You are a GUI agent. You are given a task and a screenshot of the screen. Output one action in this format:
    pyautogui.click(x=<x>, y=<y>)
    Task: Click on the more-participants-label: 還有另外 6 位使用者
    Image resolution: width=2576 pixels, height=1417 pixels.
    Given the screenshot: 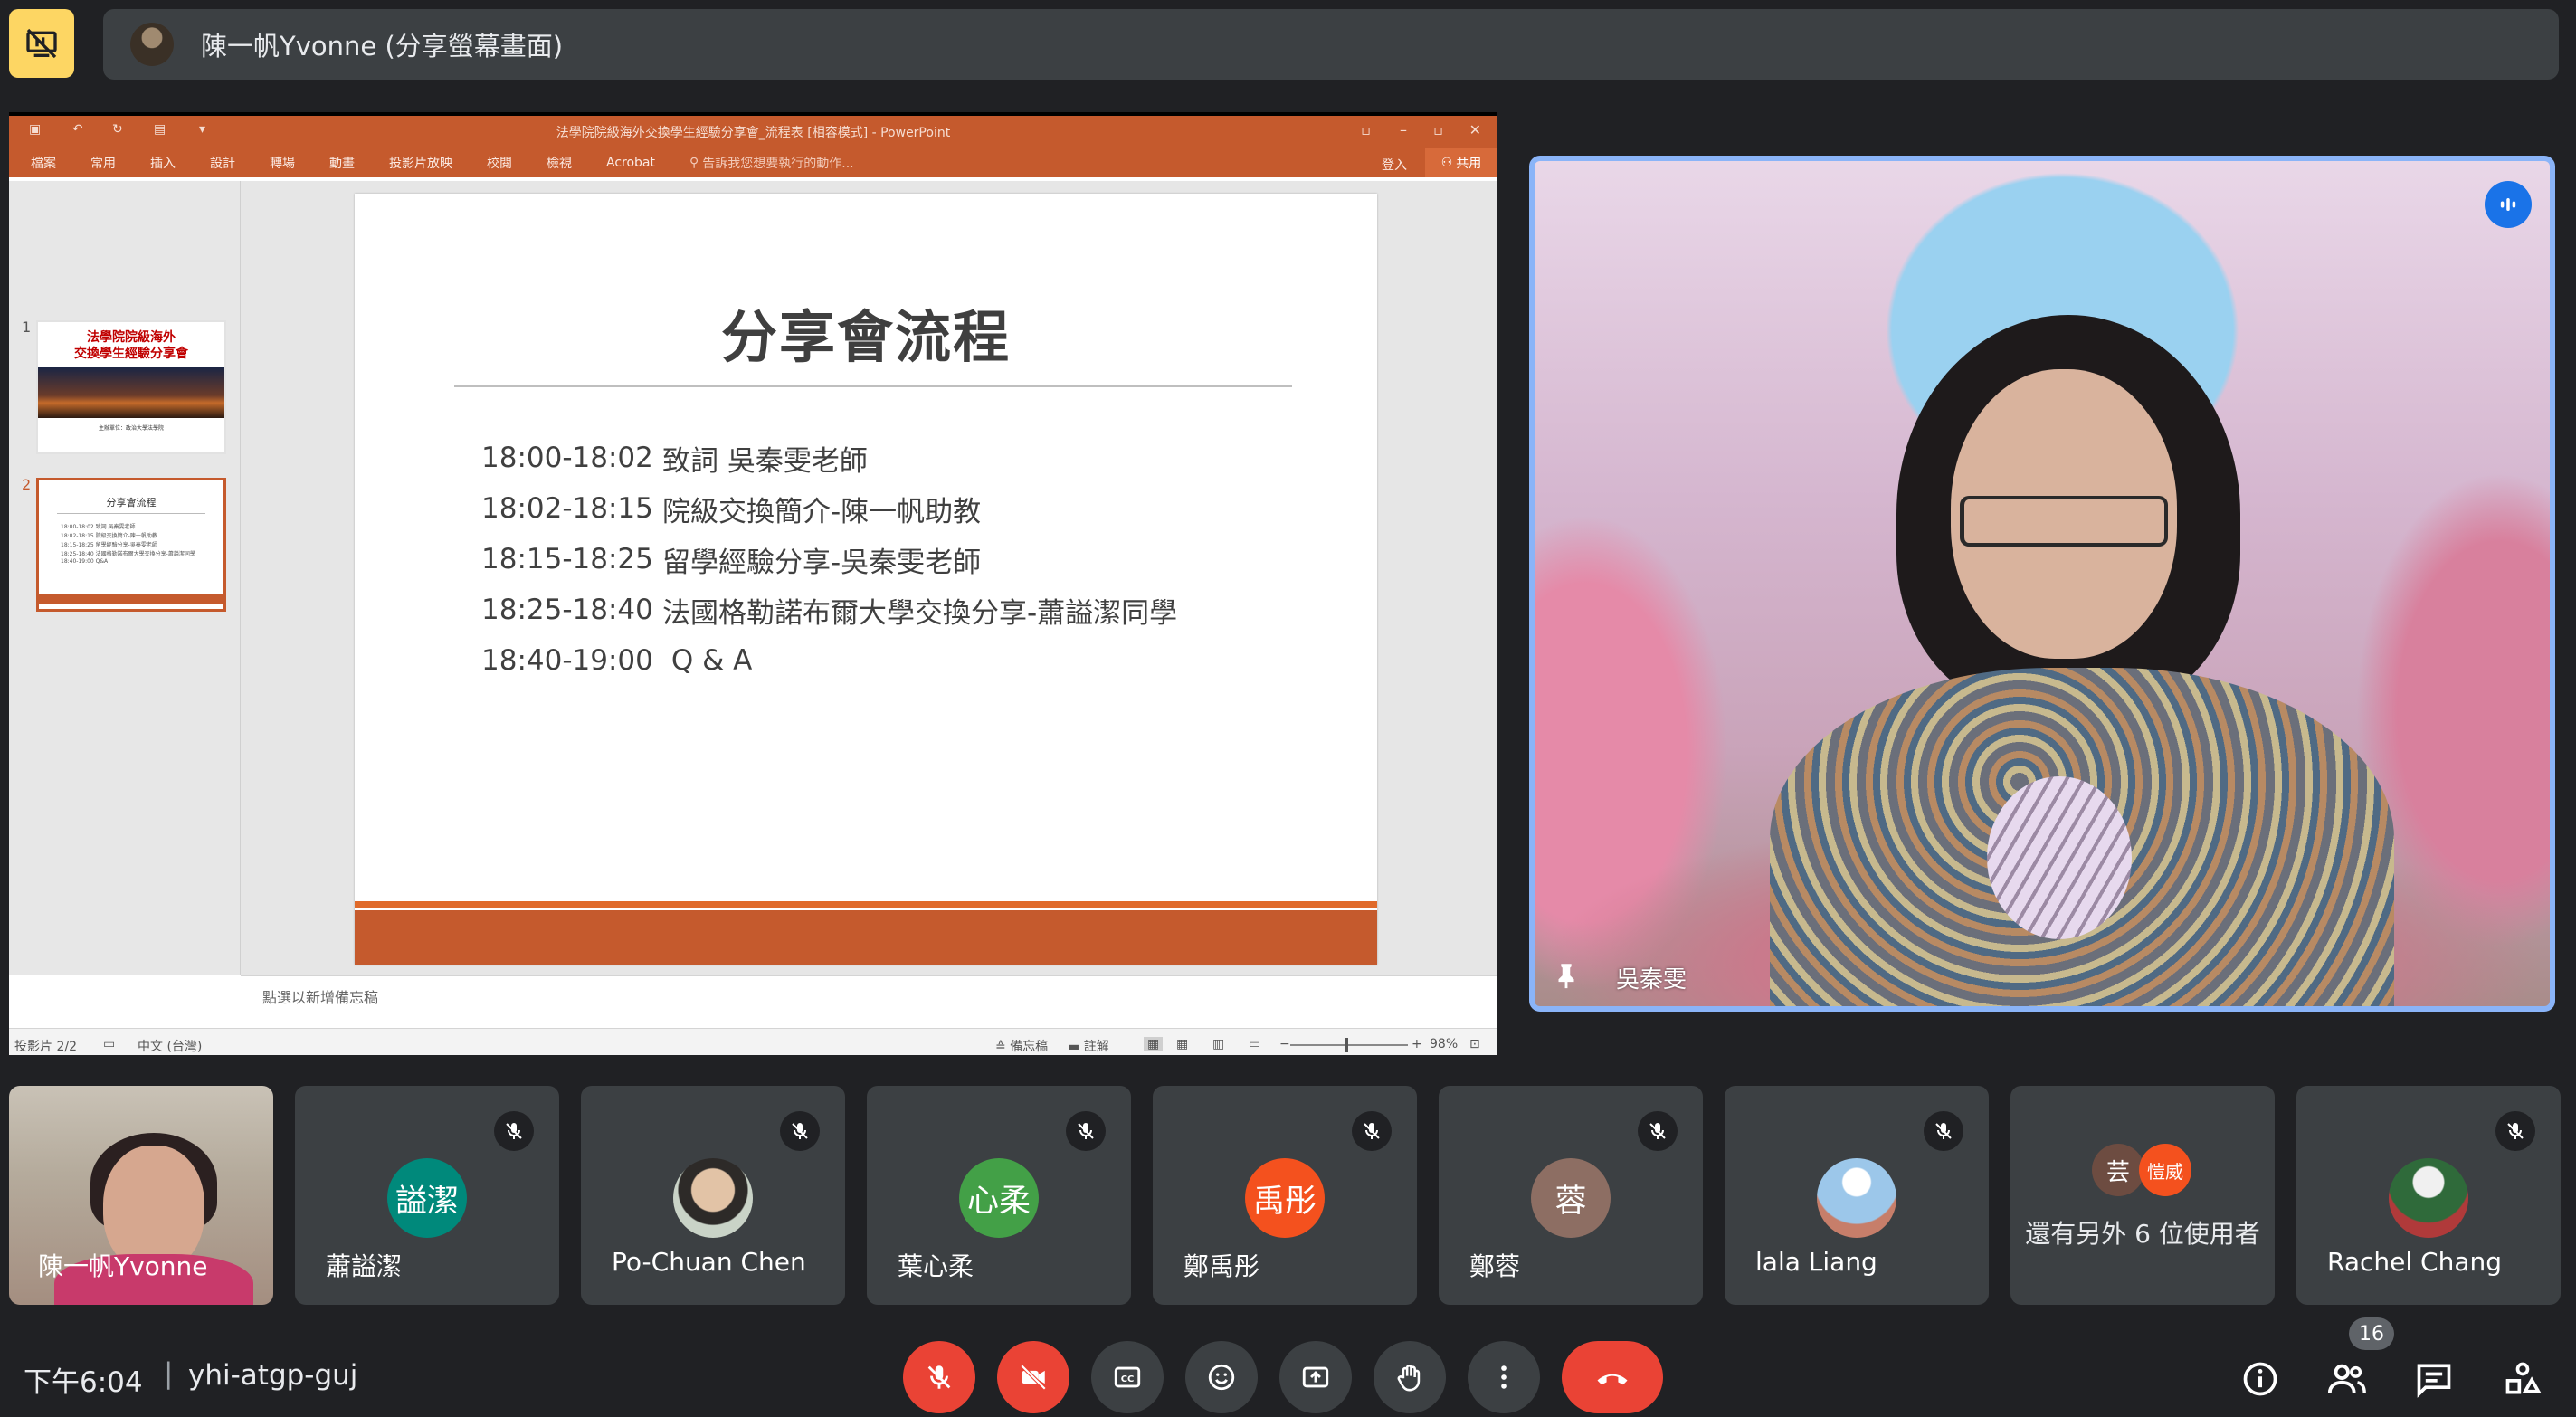 What is the action you would take?
    pyautogui.click(x=2142, y=1234)
    